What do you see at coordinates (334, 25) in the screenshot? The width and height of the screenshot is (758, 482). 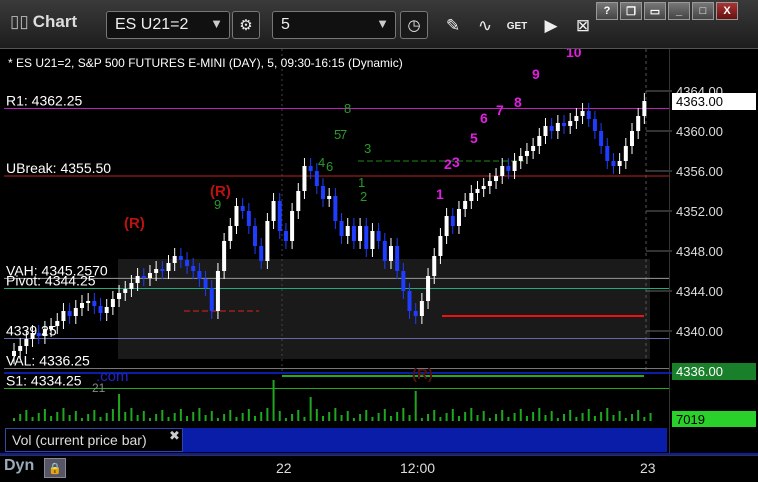 I see `interval-dropdown: 5 ▼` at bounding box center [334, 25].